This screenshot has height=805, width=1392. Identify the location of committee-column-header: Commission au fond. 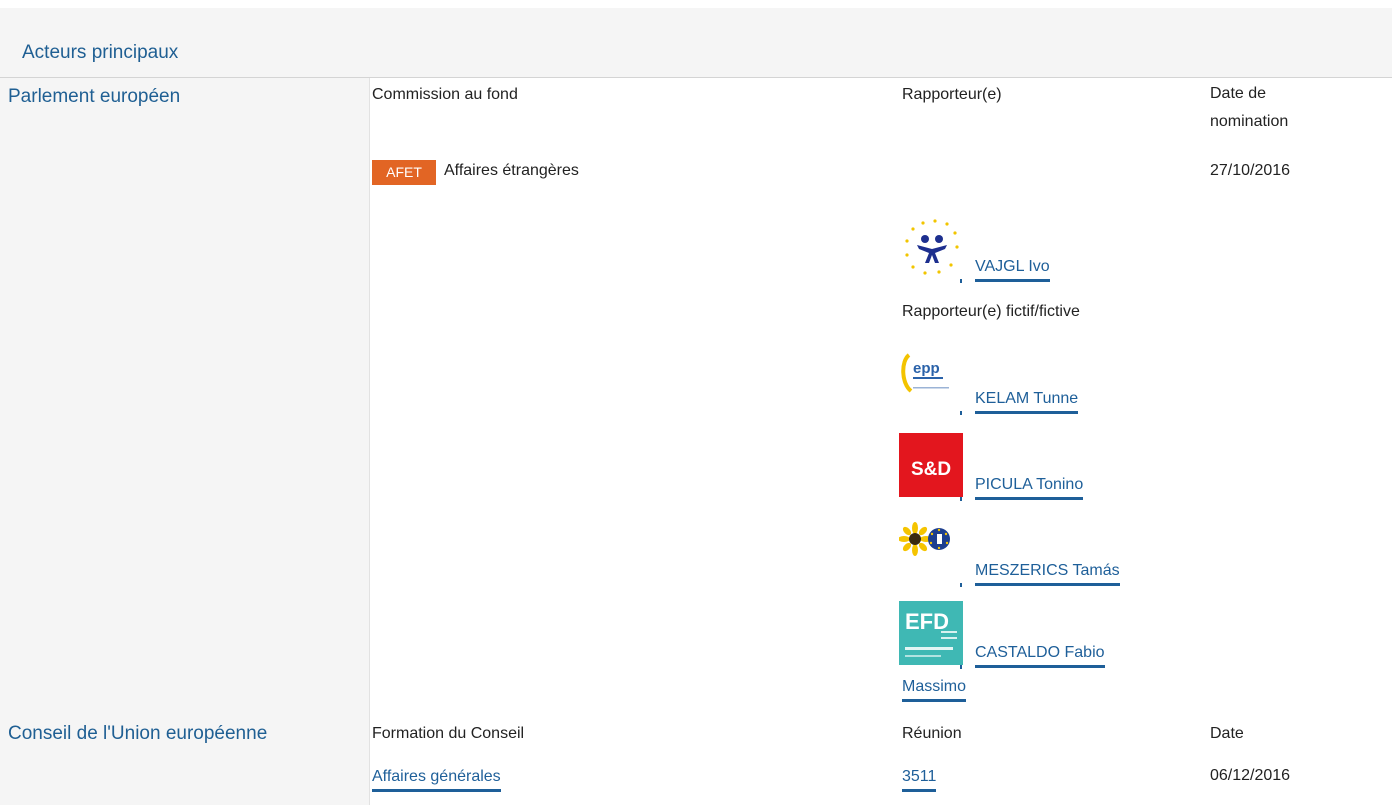
(445, 94).